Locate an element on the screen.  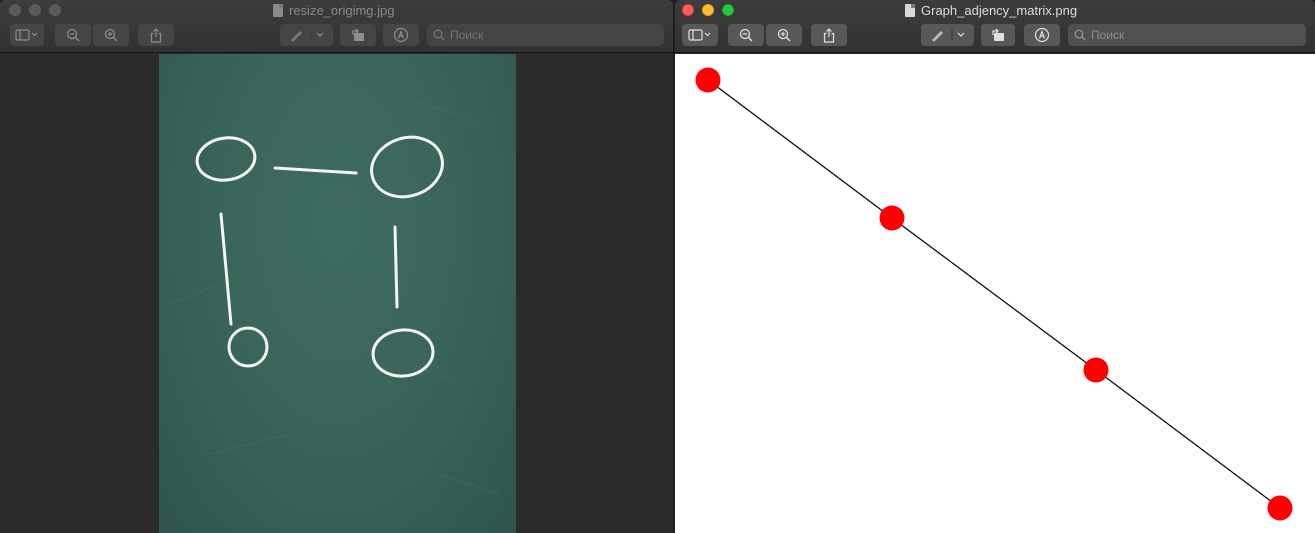
titlebar-toolbar: Graph_adjency_matrix.png is located at coordinates (995, 26).